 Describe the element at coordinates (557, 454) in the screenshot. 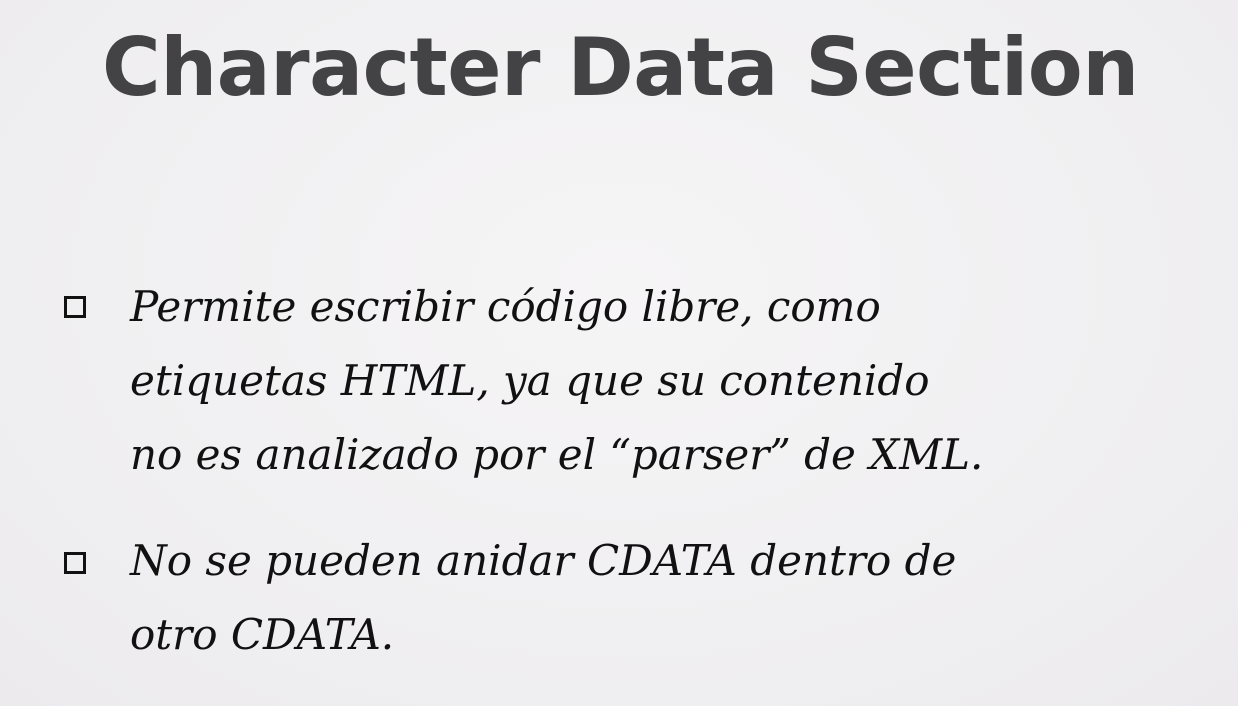

I see `bullet-1-line-3: no es analizado por el “parser” de XML.` at that location.